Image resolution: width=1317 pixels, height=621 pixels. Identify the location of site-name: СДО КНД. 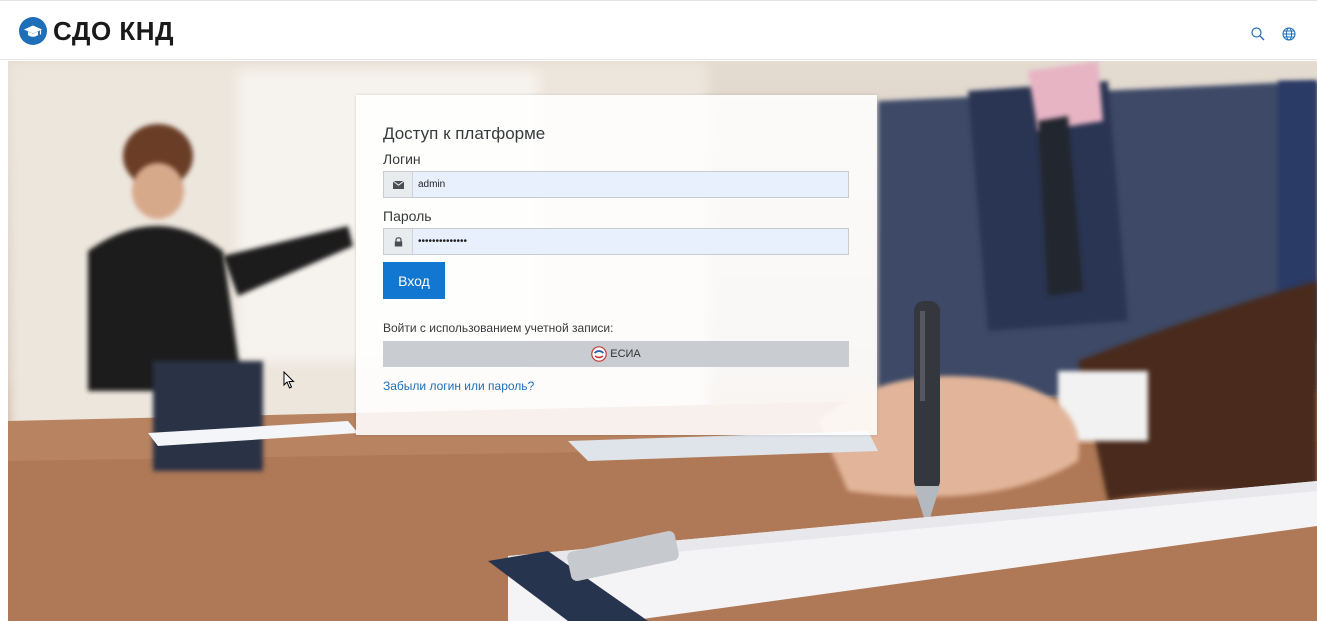
(114, 31).